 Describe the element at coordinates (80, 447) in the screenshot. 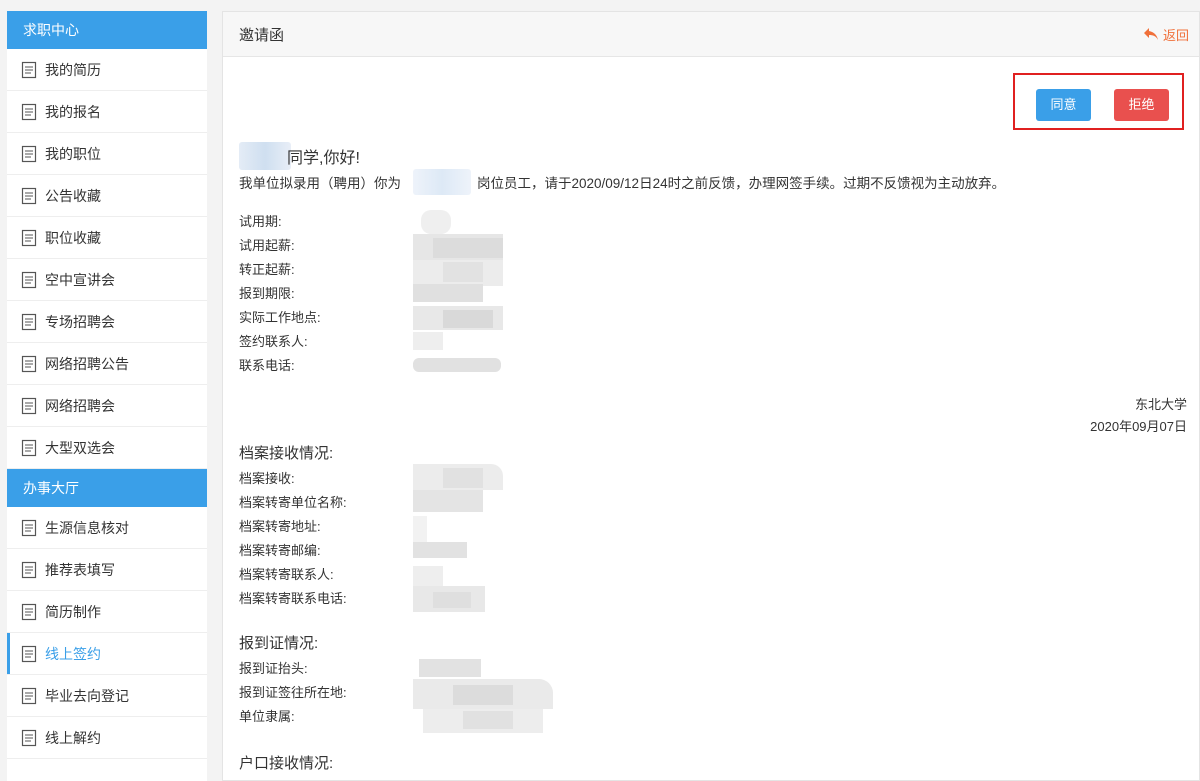

I see `sidebar-item-label: 大型双选会` at that location.